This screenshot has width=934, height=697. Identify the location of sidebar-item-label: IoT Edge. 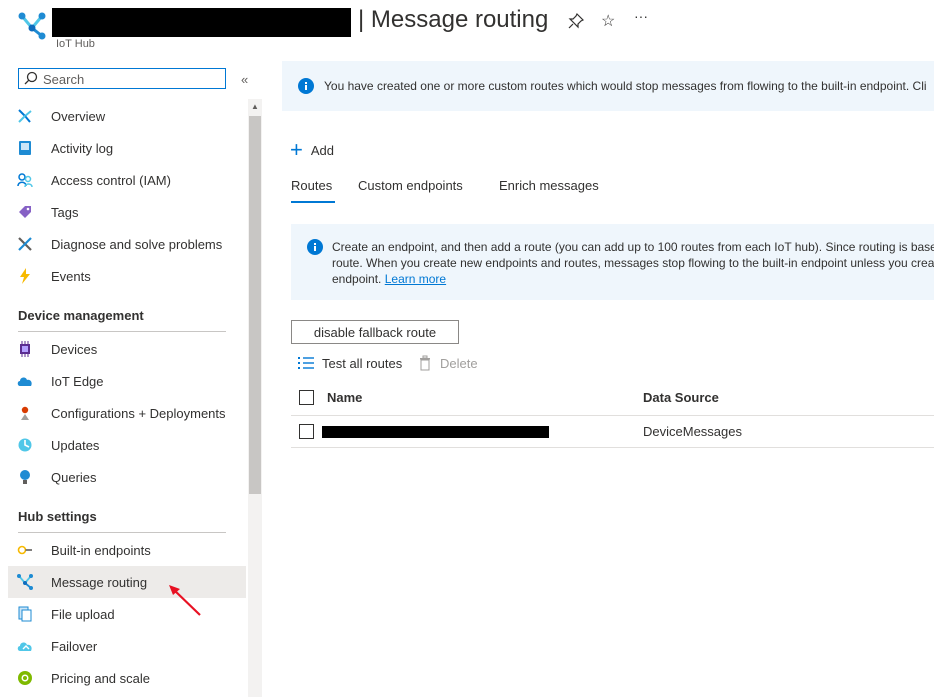
(77, 381).